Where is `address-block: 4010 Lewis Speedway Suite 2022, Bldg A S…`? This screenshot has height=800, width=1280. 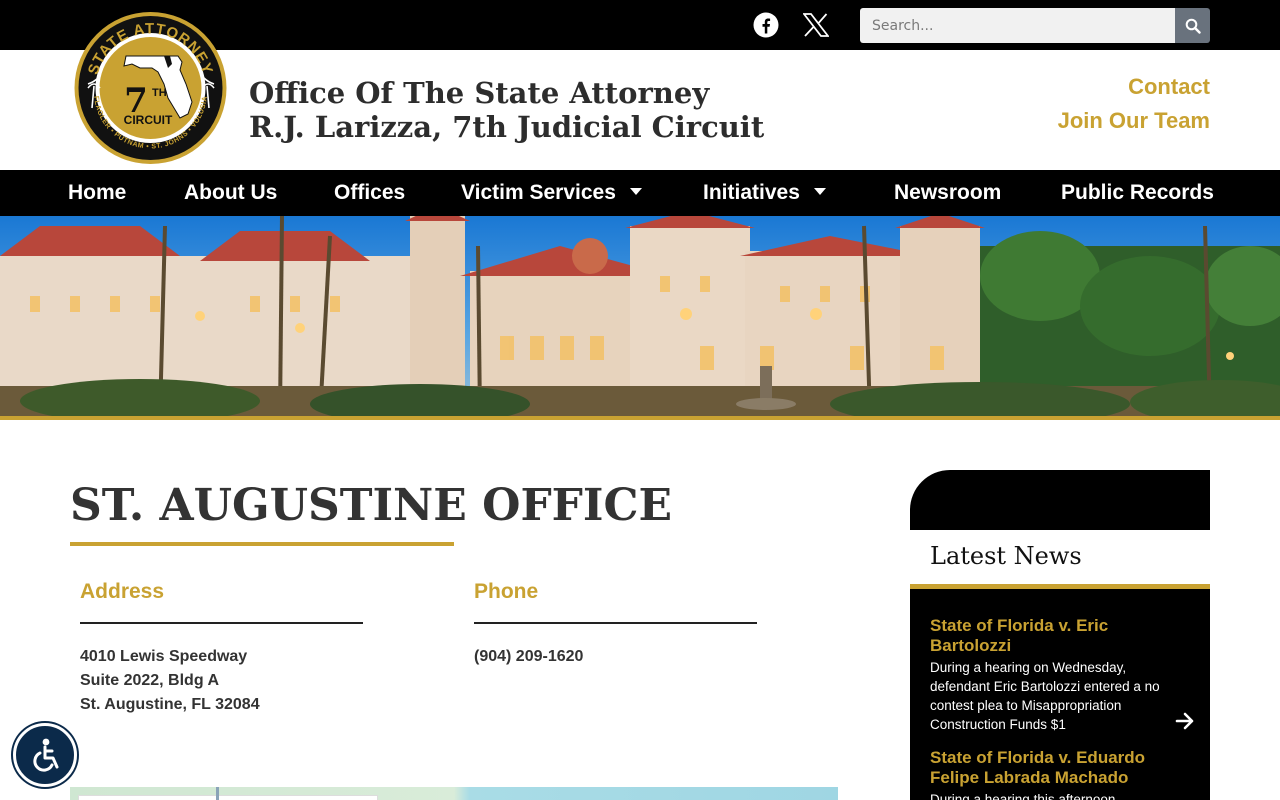 address-block: 4010 Lewis Speedway Suite 2022, Bldg A S… is located at coordinates (170, 681).